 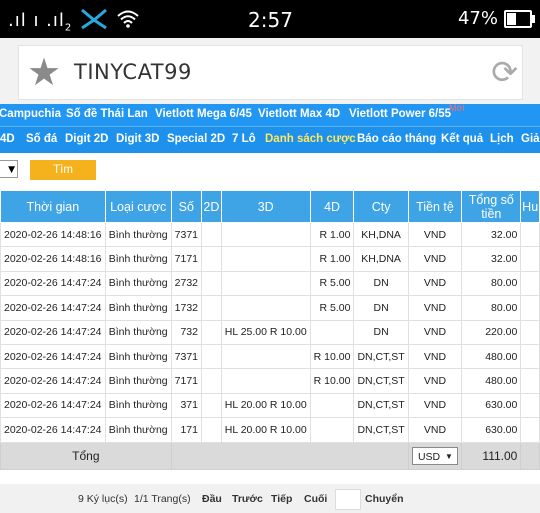 I want to click on nav-item-power655: Vietlott Power 6/55, so click(x=400, y=114).